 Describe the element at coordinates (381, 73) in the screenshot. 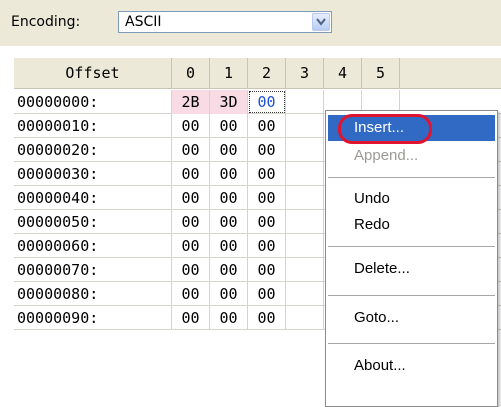

I see `column-header-5: 5` at that location.